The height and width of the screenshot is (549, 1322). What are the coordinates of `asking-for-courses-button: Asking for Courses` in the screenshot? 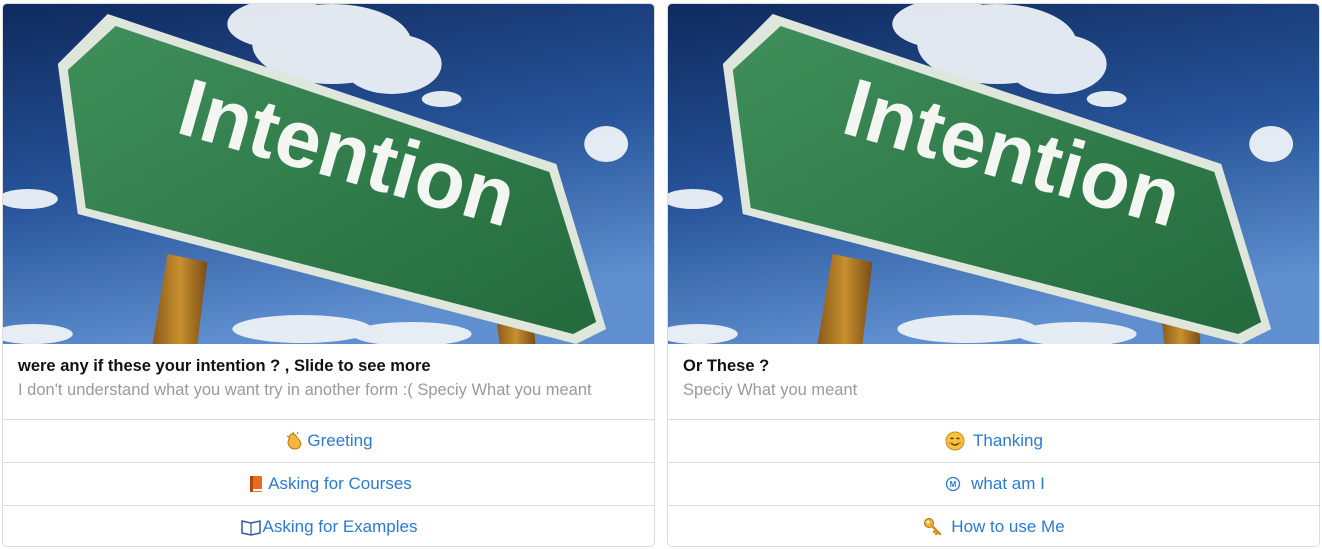 It's located at (328, 483).